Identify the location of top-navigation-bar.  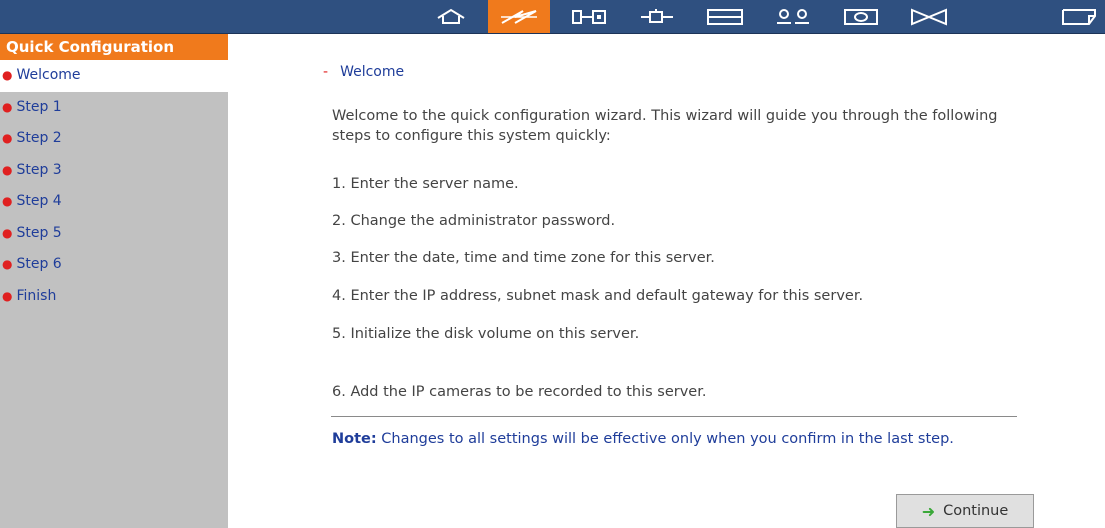
(552, 17).